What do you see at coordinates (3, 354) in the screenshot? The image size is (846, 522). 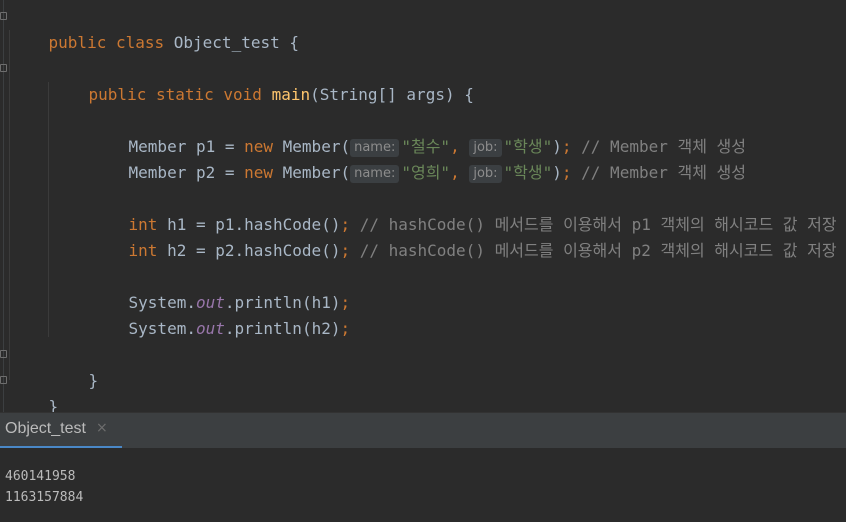 I see `fold-marker-method-end` at bounding box center [3, 354].